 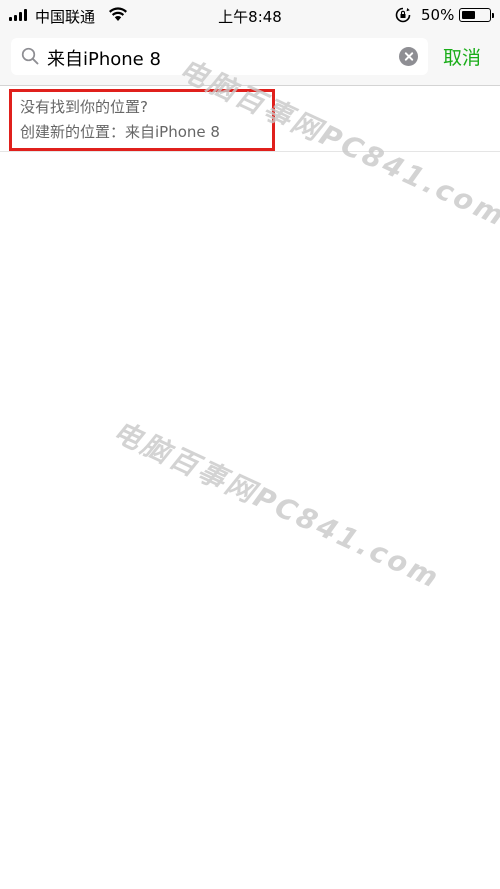 I want to click on battery-icon, so click(x=476, y=15).